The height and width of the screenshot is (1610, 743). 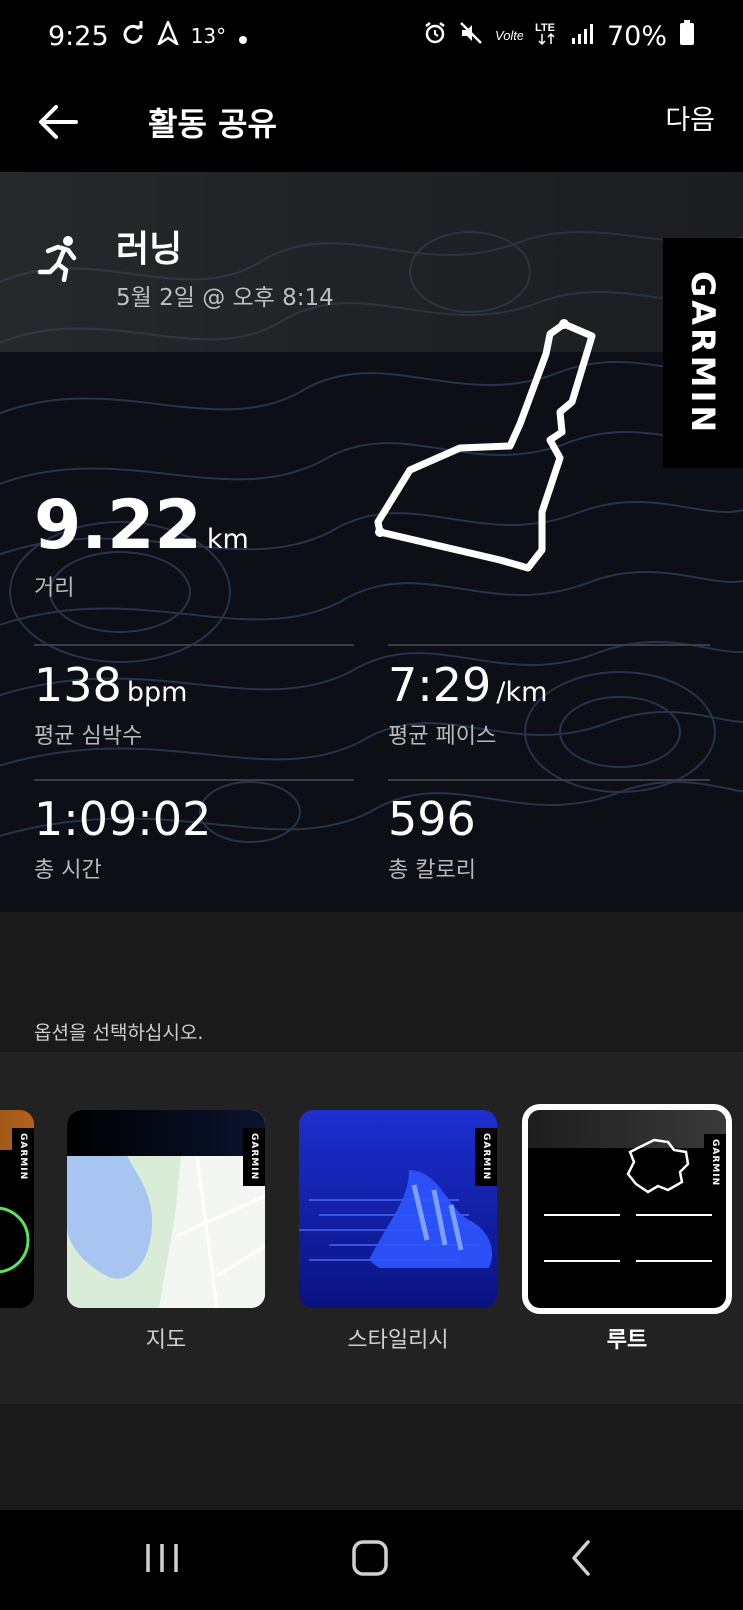 I want to click on stat-total-time: 1:09:02 총 시간, so click(x=122, y=840).